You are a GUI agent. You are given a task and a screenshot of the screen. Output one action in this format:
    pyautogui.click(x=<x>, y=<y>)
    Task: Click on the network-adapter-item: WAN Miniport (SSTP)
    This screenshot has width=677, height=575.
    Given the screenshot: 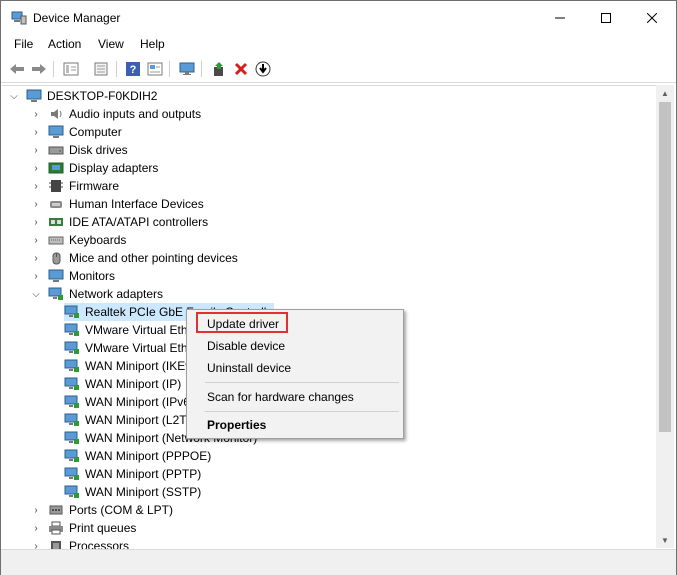 What is the action you would take?
    pyautogui.click(x=132, y=492)
    